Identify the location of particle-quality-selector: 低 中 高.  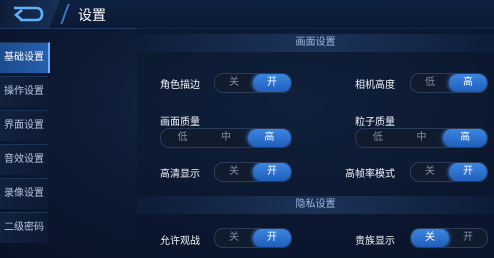
(421, 138).